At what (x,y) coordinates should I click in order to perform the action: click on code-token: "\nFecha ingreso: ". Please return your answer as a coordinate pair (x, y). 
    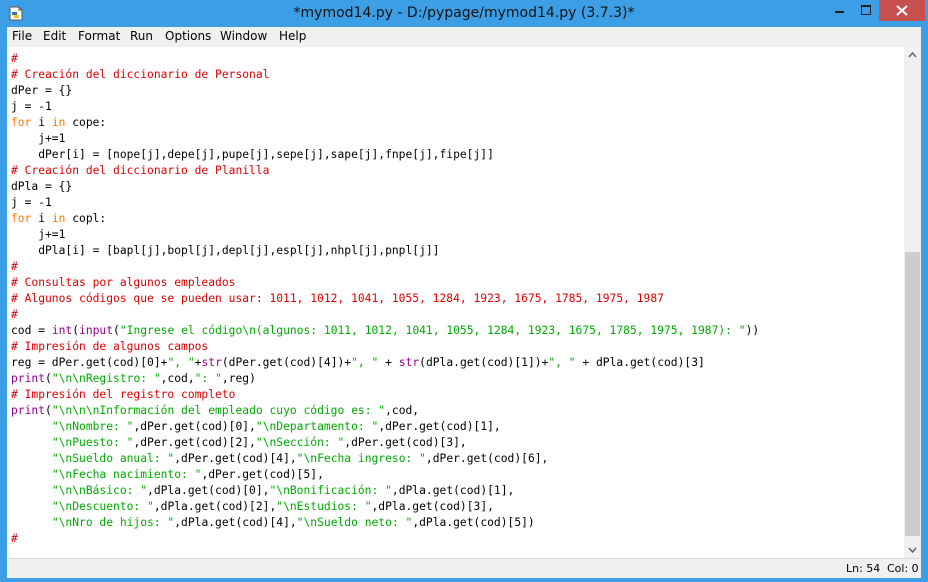
    Looking at the image, I should click on (361, 458).